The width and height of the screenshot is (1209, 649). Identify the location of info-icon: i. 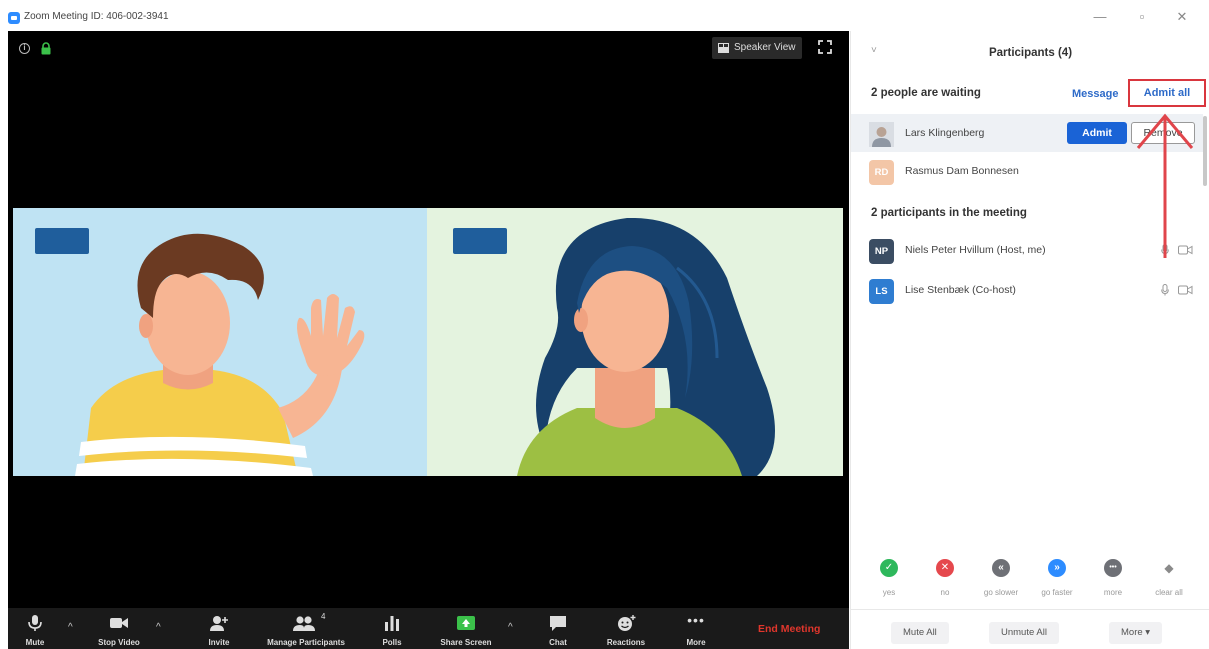
(24, 48).